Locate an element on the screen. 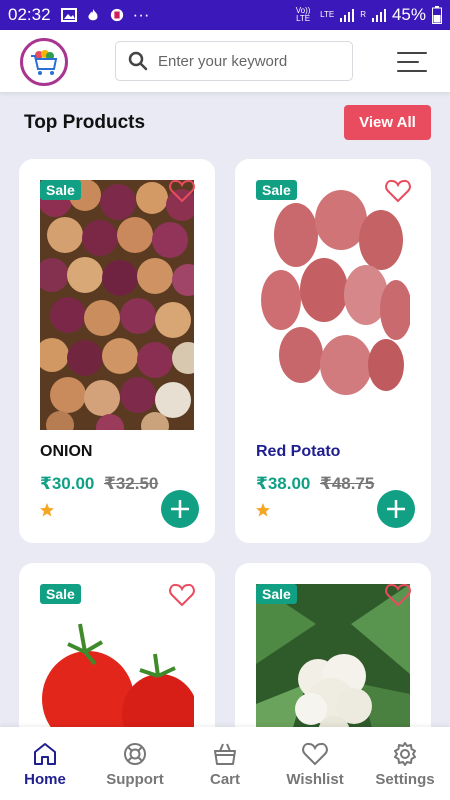 The width and height of the screenshot is (450, 800). battery-icon is located at coordinates (437, 15).